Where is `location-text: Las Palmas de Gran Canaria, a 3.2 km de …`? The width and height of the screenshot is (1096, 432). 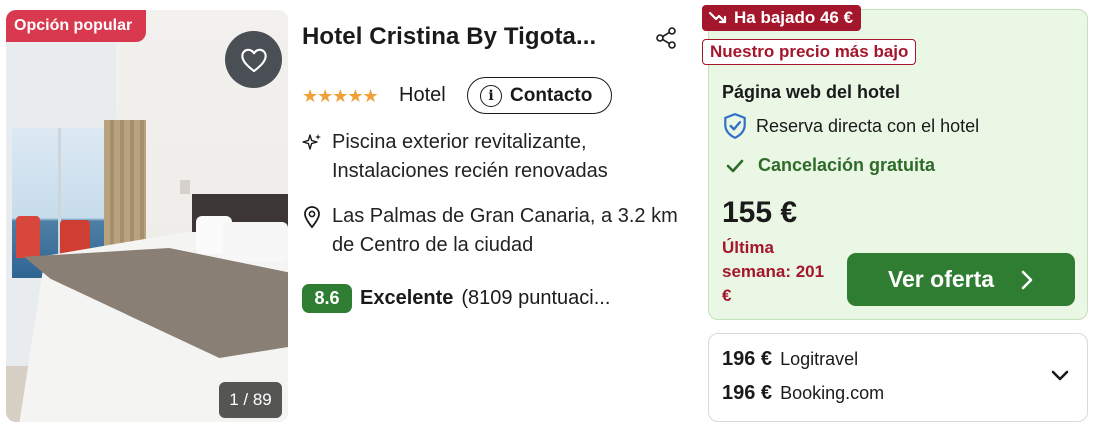
location-text: Las Palmas de Gran Canaria, a 3.2 km de … is located at coordinates (505, 230).